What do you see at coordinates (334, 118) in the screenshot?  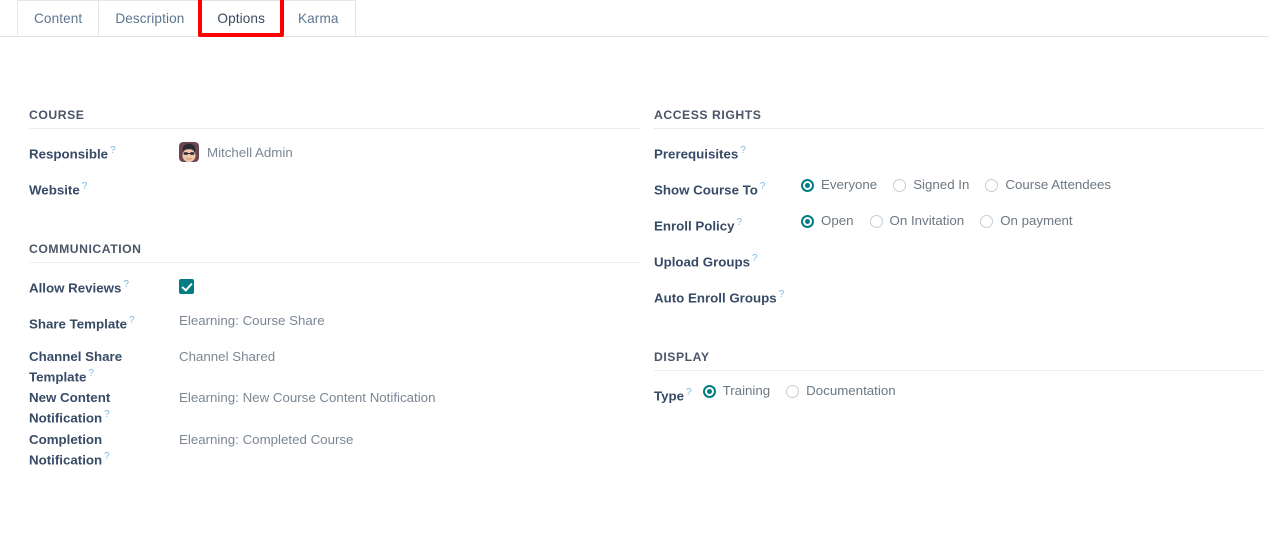 I see `group-title-course: COURSE` at bounding box center [334, 118].